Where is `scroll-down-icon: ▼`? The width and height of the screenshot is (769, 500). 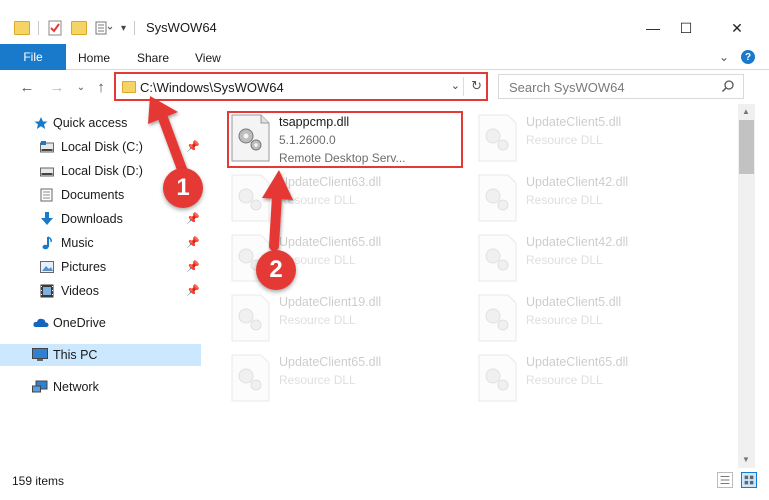
scroll-down-icon: ▼ is located at coordinates (746, 459).